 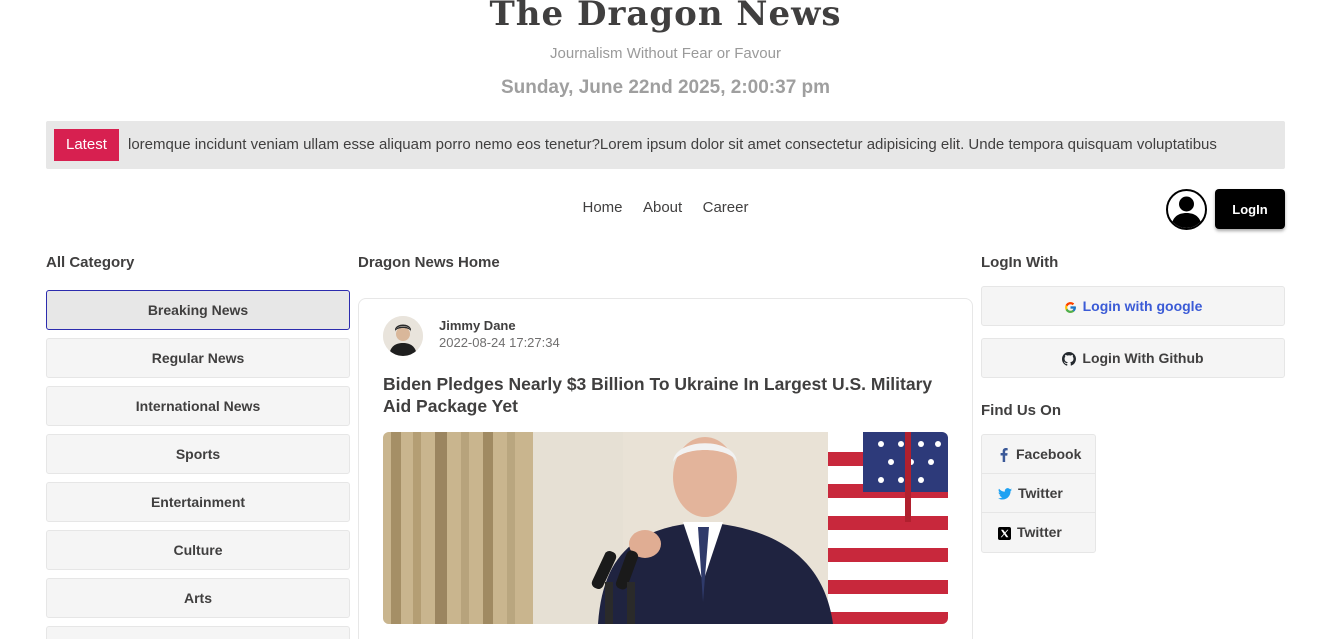 I want to click on main-nav: Home About Career, so click(x=665, y=208).